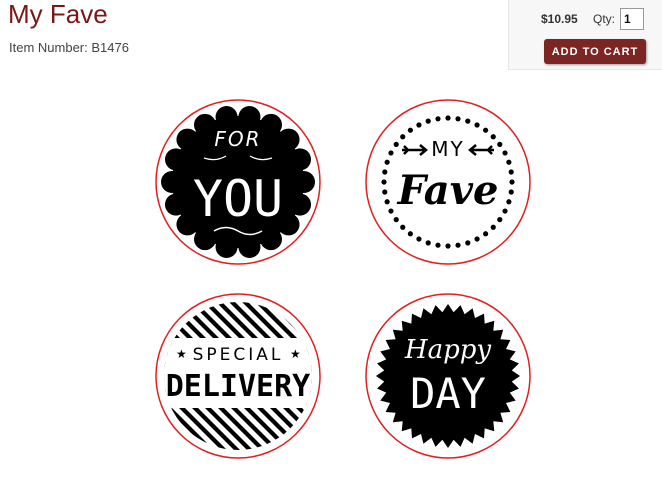  What do you see at coordinates (238, 199) in the screenshot?
I see `sticker-text: YOU` at bounding box center [238, 199].